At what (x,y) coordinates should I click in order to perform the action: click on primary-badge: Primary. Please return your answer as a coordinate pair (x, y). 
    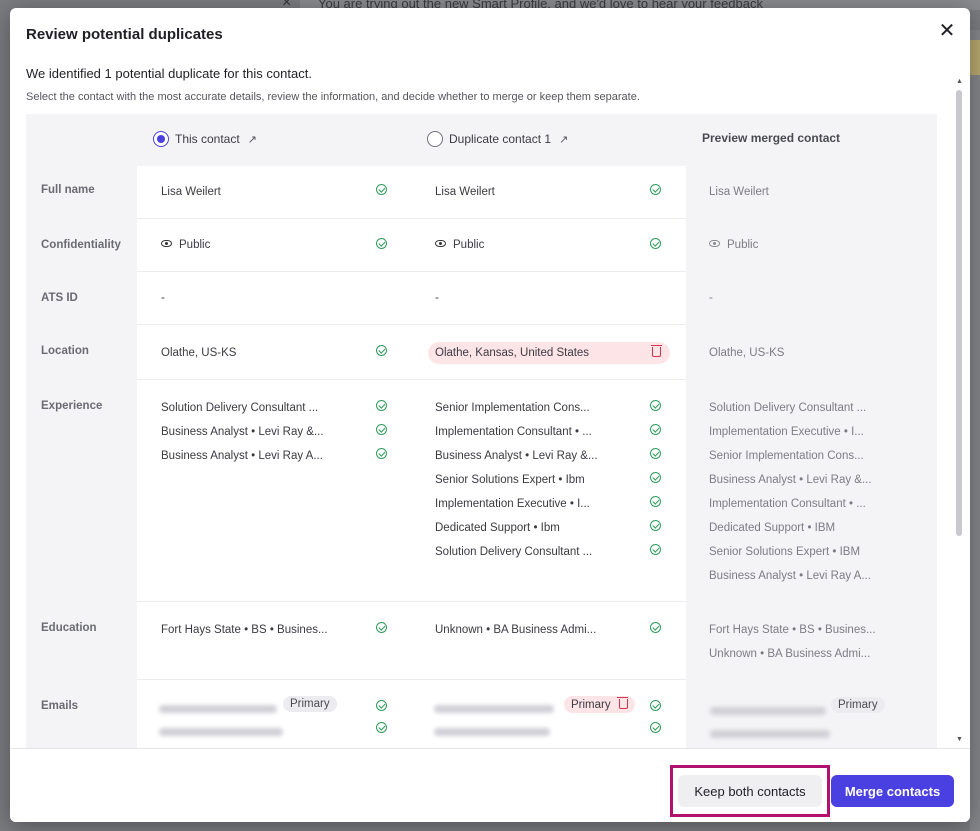
    Looking at the image, I should click on (310, 704).